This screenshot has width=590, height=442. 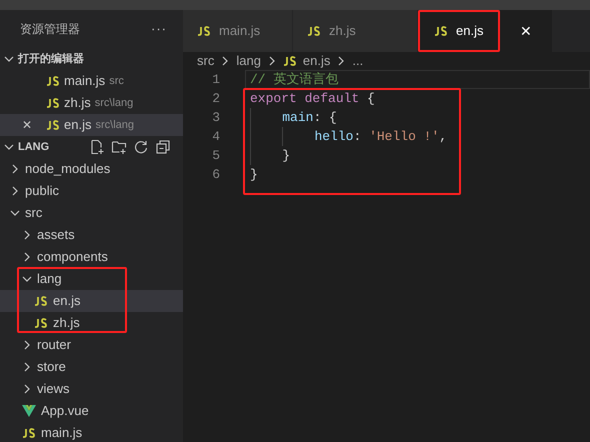 What do you see at coordinates (91, 345) in the screenshot?
I see `tree-item: router` at bounding box center [91, 345].